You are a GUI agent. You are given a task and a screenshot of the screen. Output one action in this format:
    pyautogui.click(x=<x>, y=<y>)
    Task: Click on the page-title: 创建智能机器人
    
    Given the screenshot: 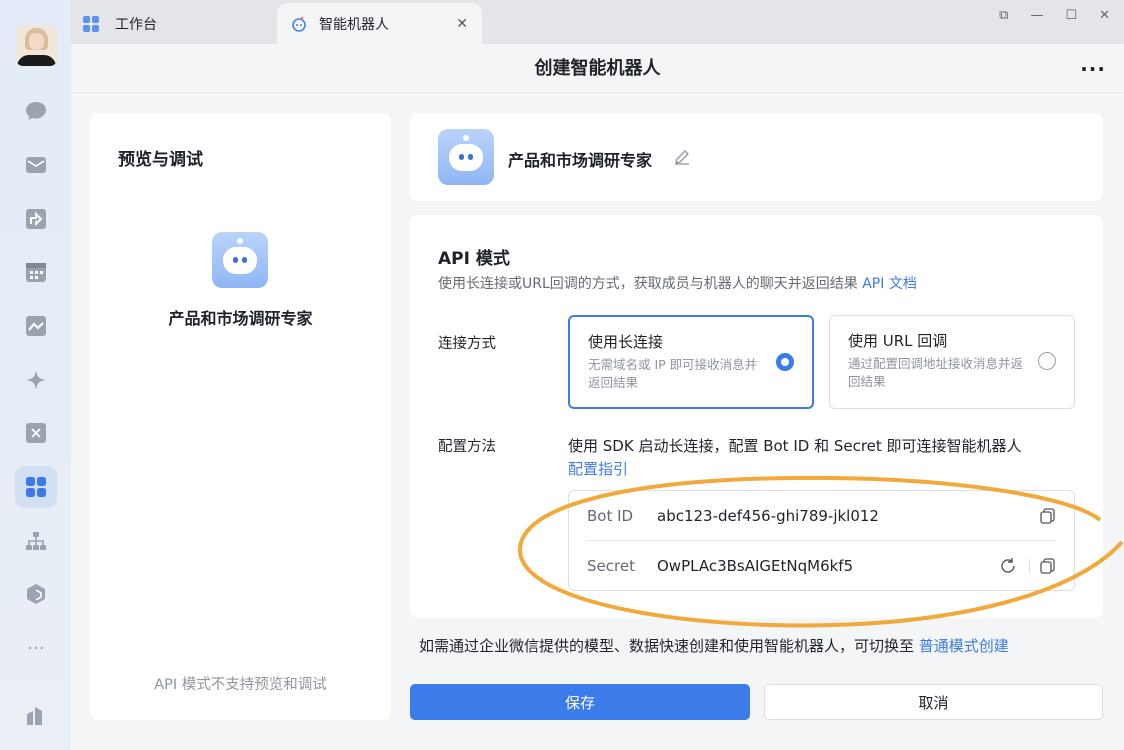 What is the action you would take?
    pyautogui.click(x=597, y=68)
    